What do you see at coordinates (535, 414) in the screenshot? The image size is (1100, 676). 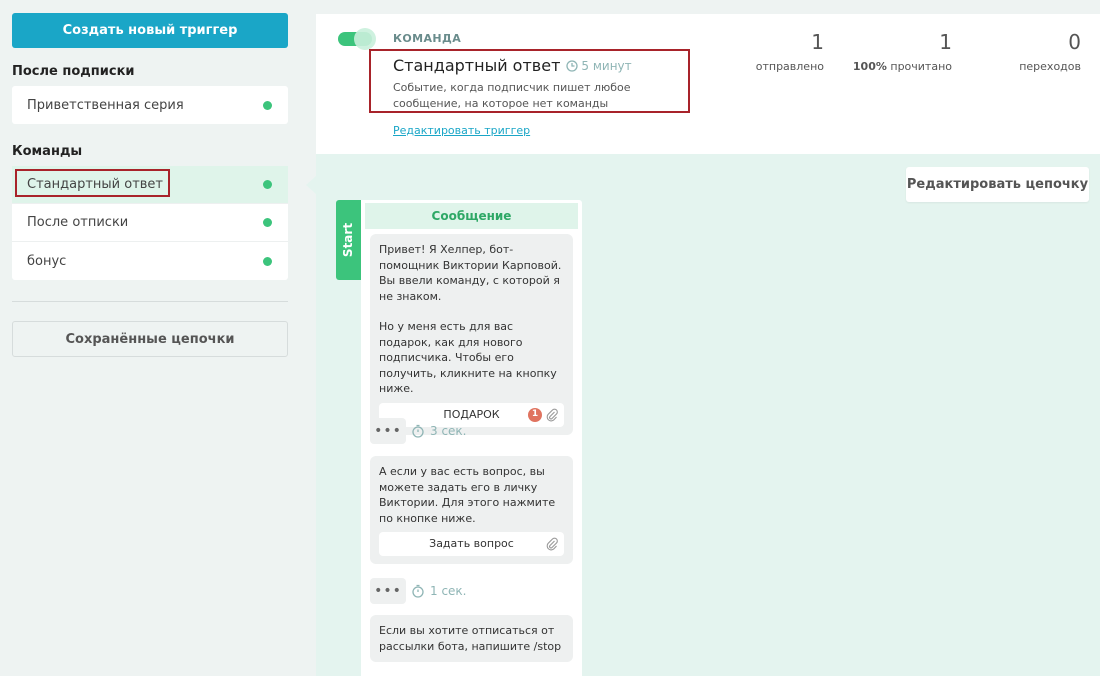 I see `click-count-badge: 1` at bounding box center [535, 414].